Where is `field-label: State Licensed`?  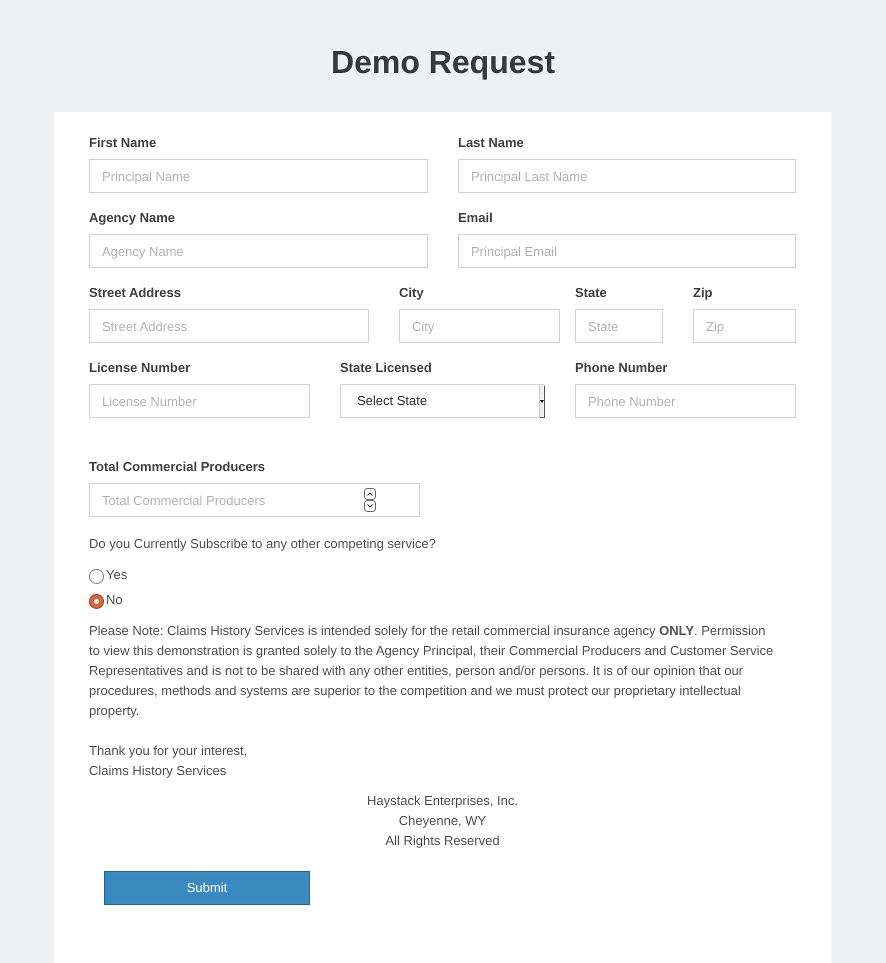
field-label: State Licensed is located at coordinates (386, 368).